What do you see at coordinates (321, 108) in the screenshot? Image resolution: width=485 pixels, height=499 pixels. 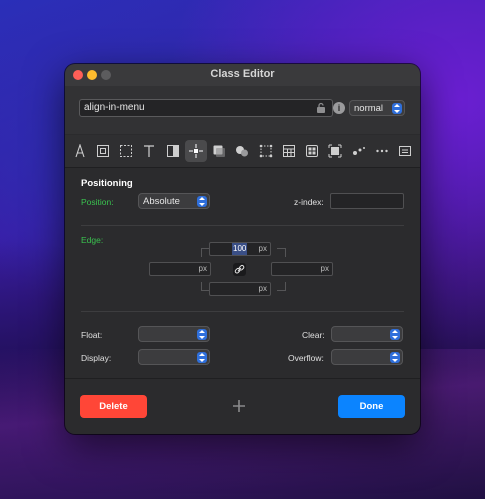 I see `lock-icon` at bounding box center [321, 108].